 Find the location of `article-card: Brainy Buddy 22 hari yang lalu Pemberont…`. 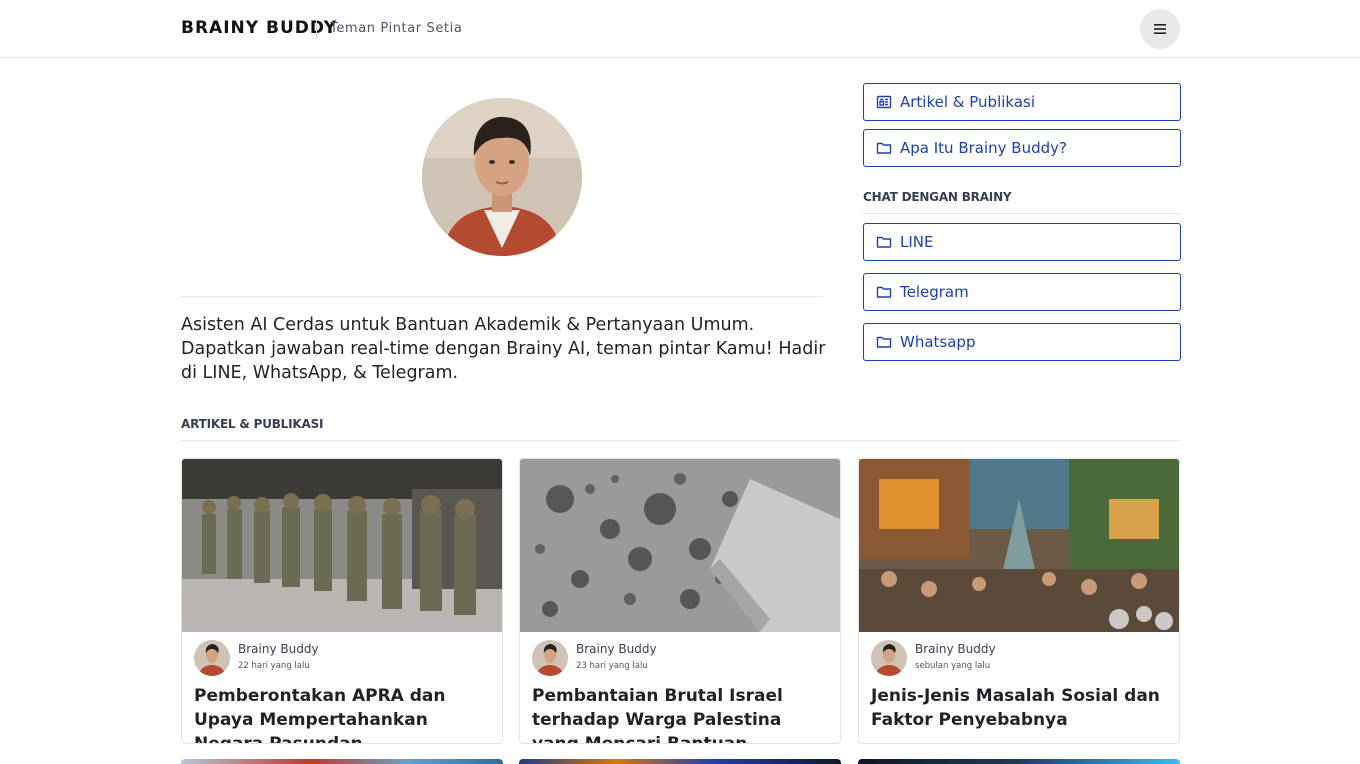

article-card: Brainy Buddy 22 hari yang lalu Pemberont… is located at coordinates (342, 601).